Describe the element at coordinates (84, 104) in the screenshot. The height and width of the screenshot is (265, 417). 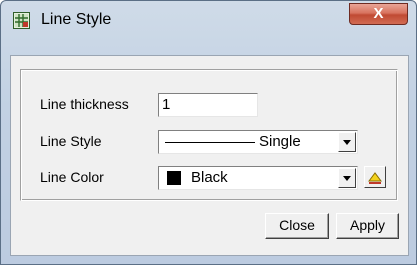
I see `line-thickness-label: Line thickness` at that location.